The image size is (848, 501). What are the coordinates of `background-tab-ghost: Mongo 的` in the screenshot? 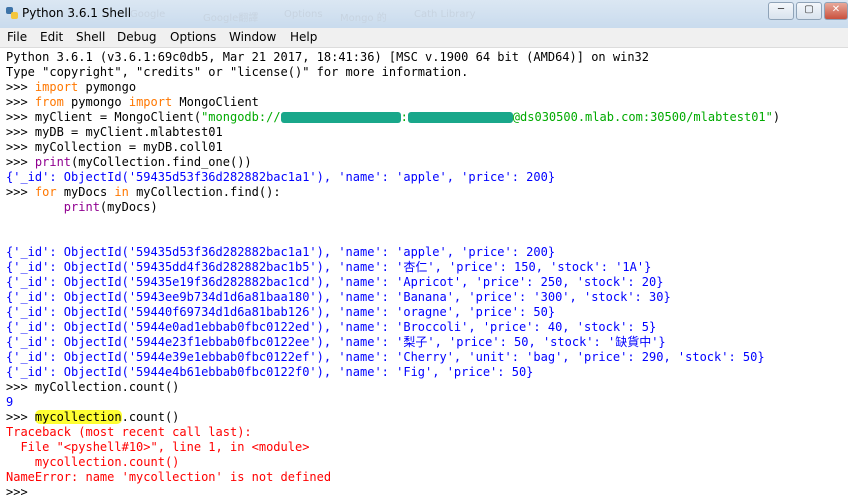 It's located at (363, 18).